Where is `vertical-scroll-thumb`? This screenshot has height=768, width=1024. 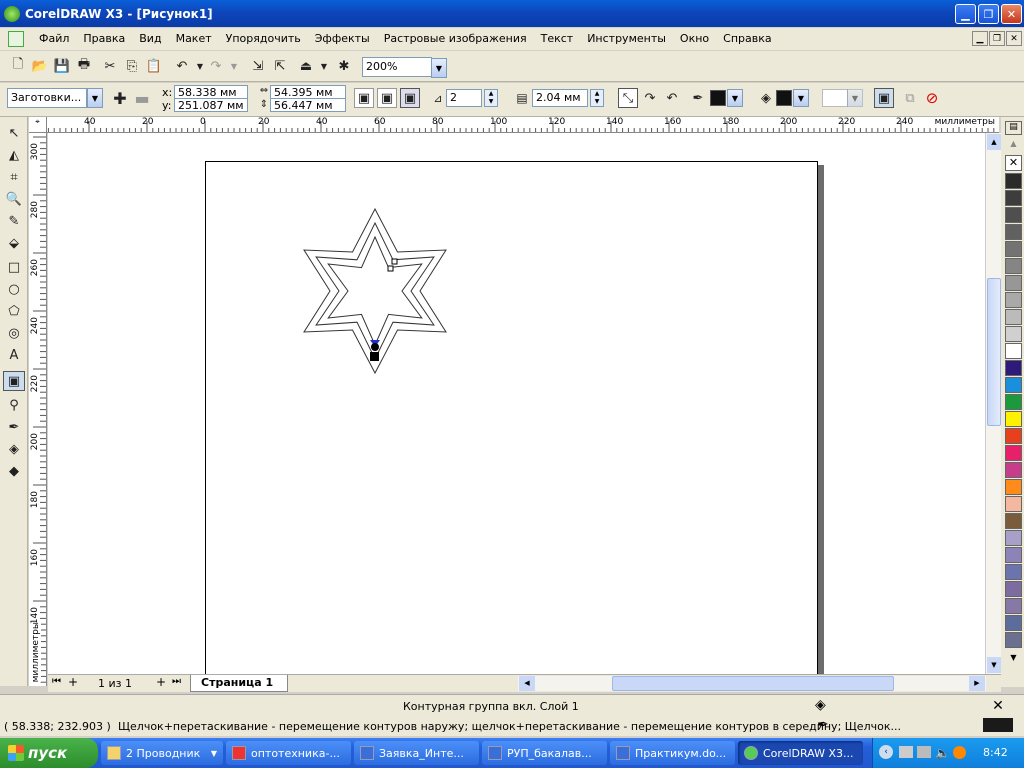
vertical-scroll-thumb is located at coordinates (994, 352).